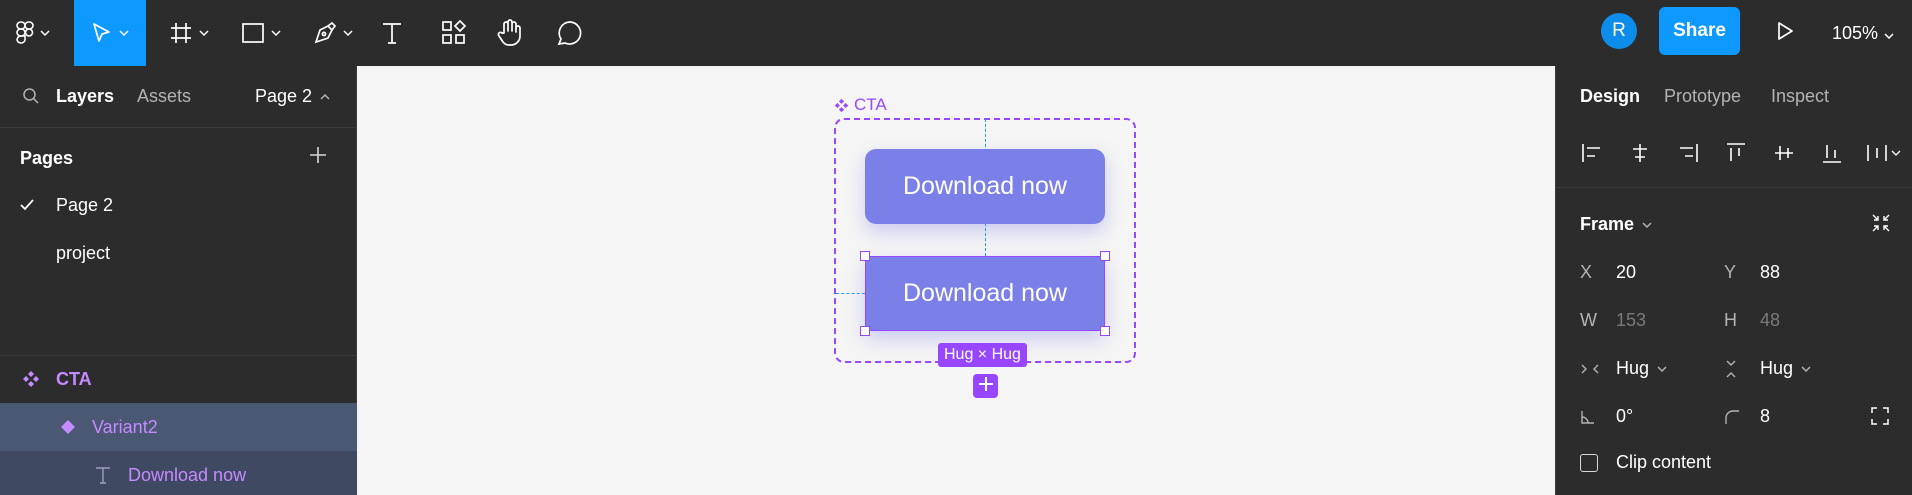 The width and height of the screenshot is (1912, 495). What do you see at coordinates (125, 426) in the screenshot?
I see `layer-label: Variant2` at bounding box center [125, 426].